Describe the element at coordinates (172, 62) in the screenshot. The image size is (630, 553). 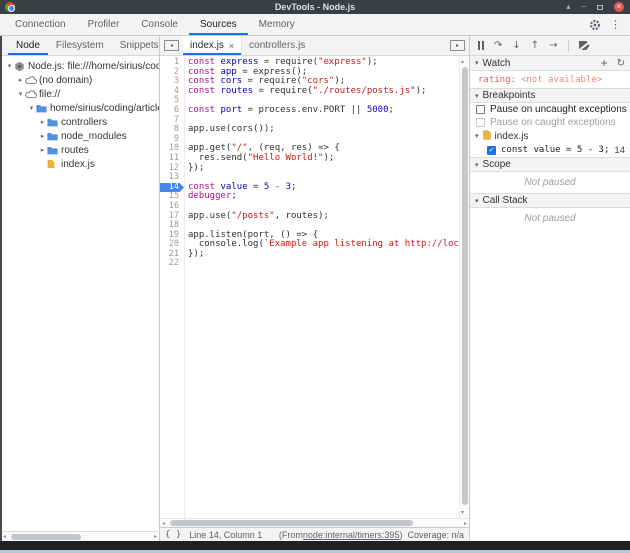
I see `line-number: 1` at that location.